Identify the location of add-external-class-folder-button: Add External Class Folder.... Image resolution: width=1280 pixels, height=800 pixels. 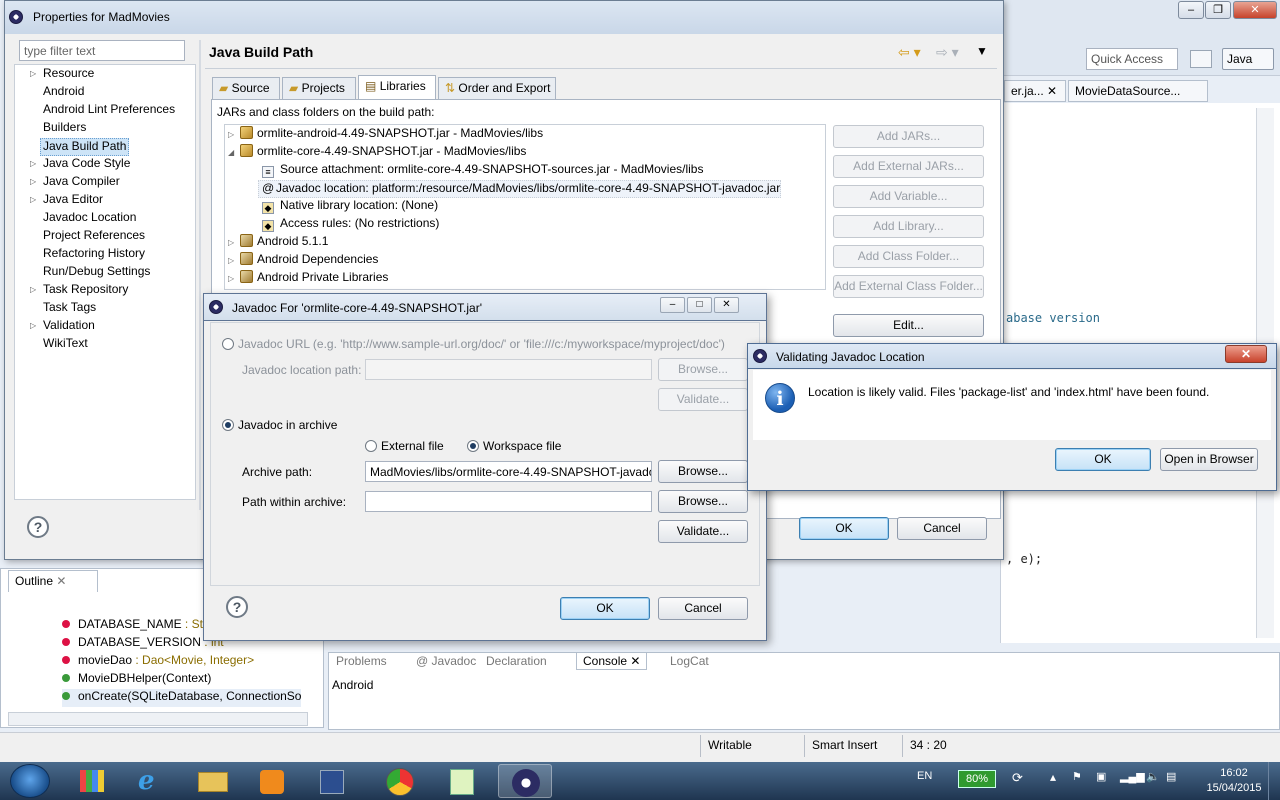
(908, 286).